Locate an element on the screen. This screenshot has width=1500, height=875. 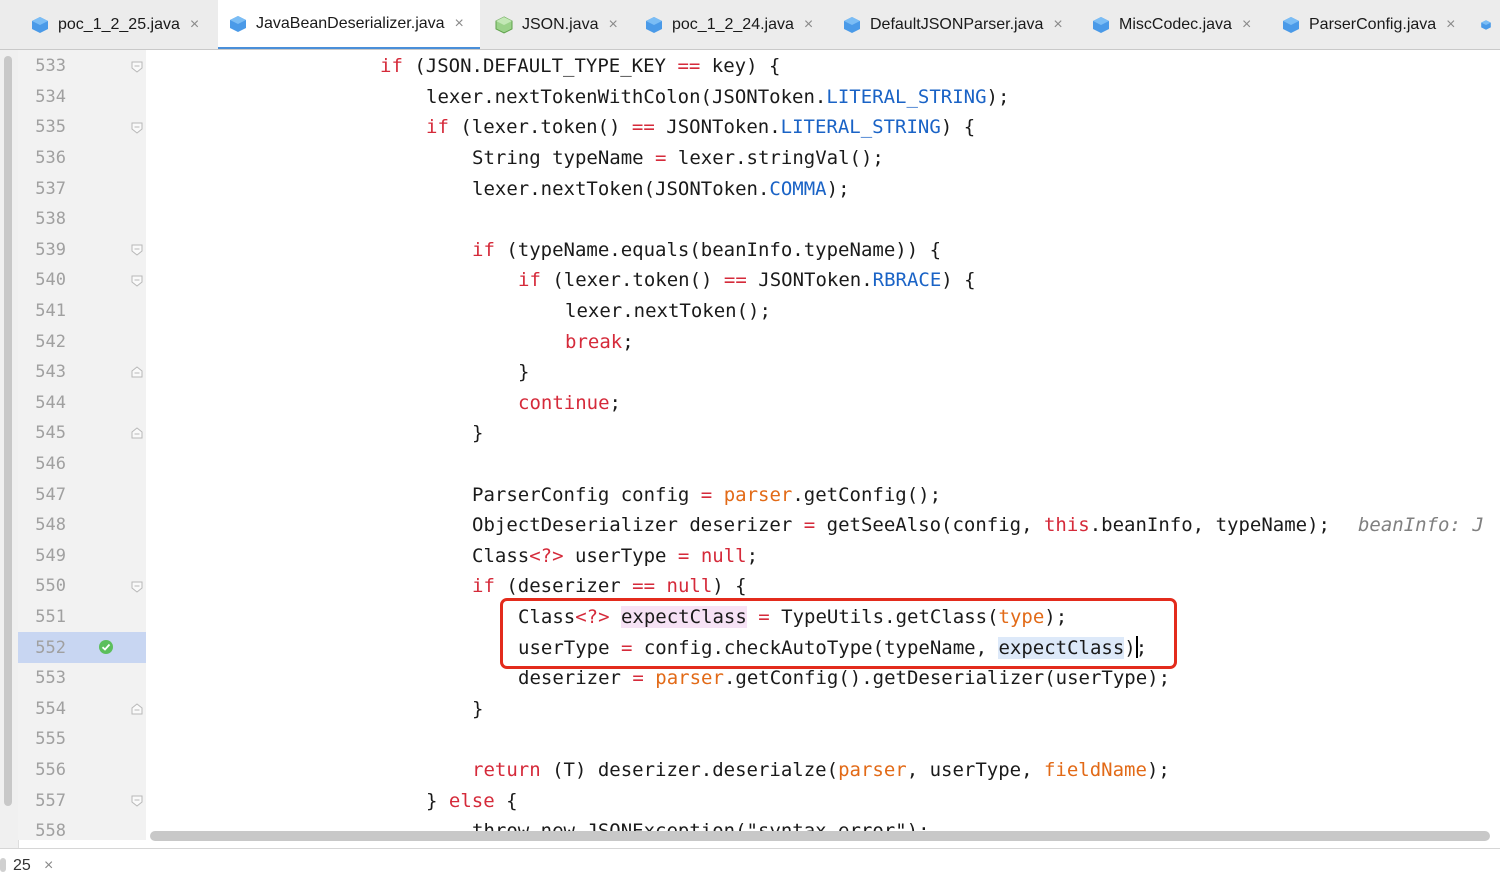
line-number: 555 is located at coordinates (50, 739).